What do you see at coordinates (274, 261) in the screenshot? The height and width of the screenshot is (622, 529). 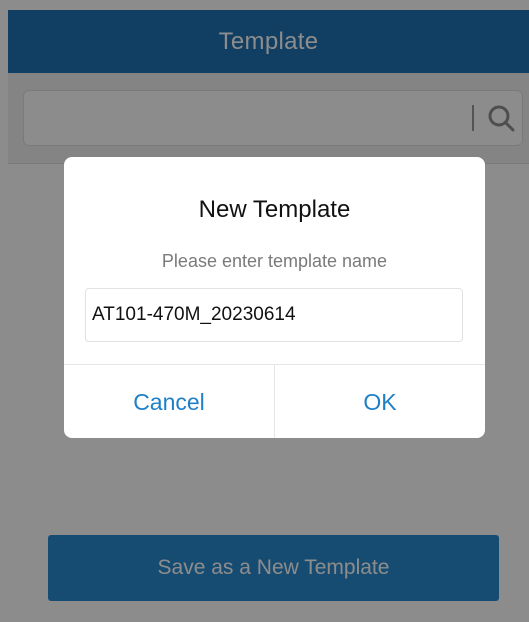 I see `dialog-message: Please enter template name` at bounding box center [274, 261].